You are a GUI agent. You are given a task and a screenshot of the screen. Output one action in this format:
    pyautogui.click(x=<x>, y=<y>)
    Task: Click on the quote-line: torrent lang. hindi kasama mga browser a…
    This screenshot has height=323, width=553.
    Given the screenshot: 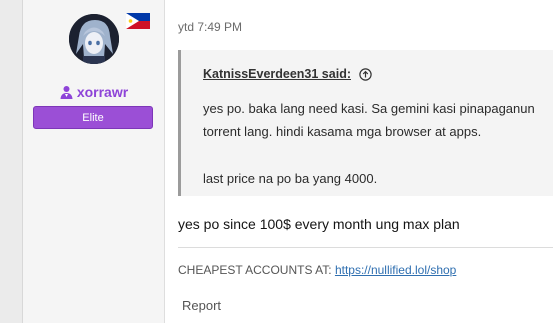 What is the action you would take?
    pyautogui.click(x=342, y=131)
    